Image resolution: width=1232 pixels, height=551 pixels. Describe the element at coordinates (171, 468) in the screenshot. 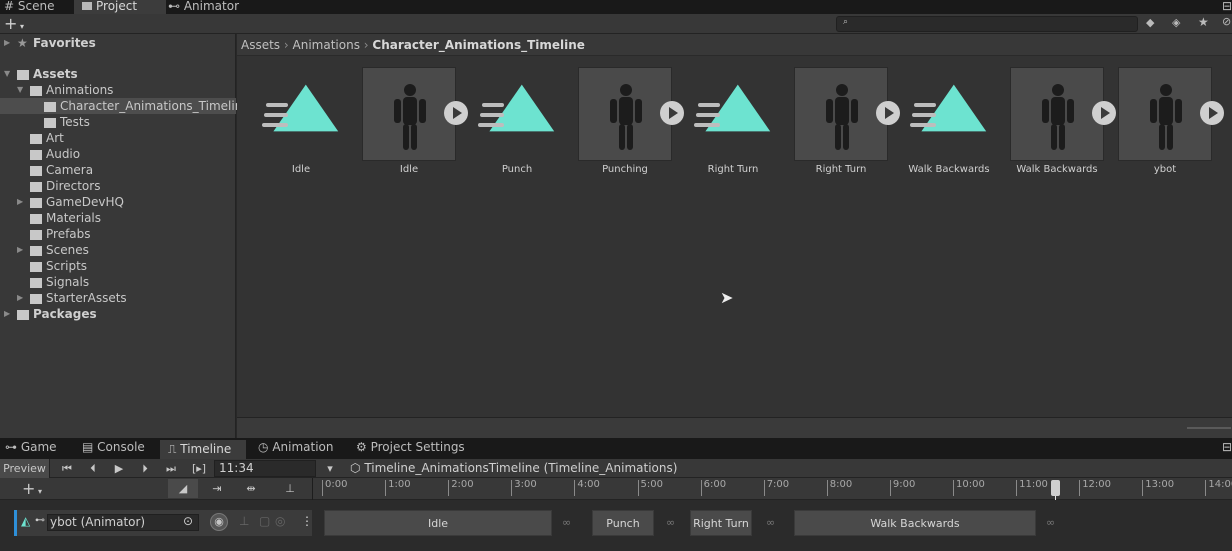

I see `go-to-end-icon: ⏭` at that location.